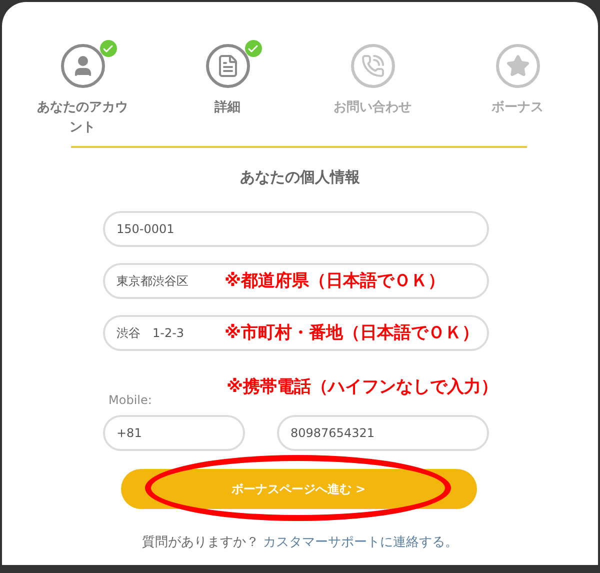 The height and width of the screenshot is (573, 600). Describe the element at coordinates (517, 108) in the screenshot. I see `step-label: ボーナス` at that location.